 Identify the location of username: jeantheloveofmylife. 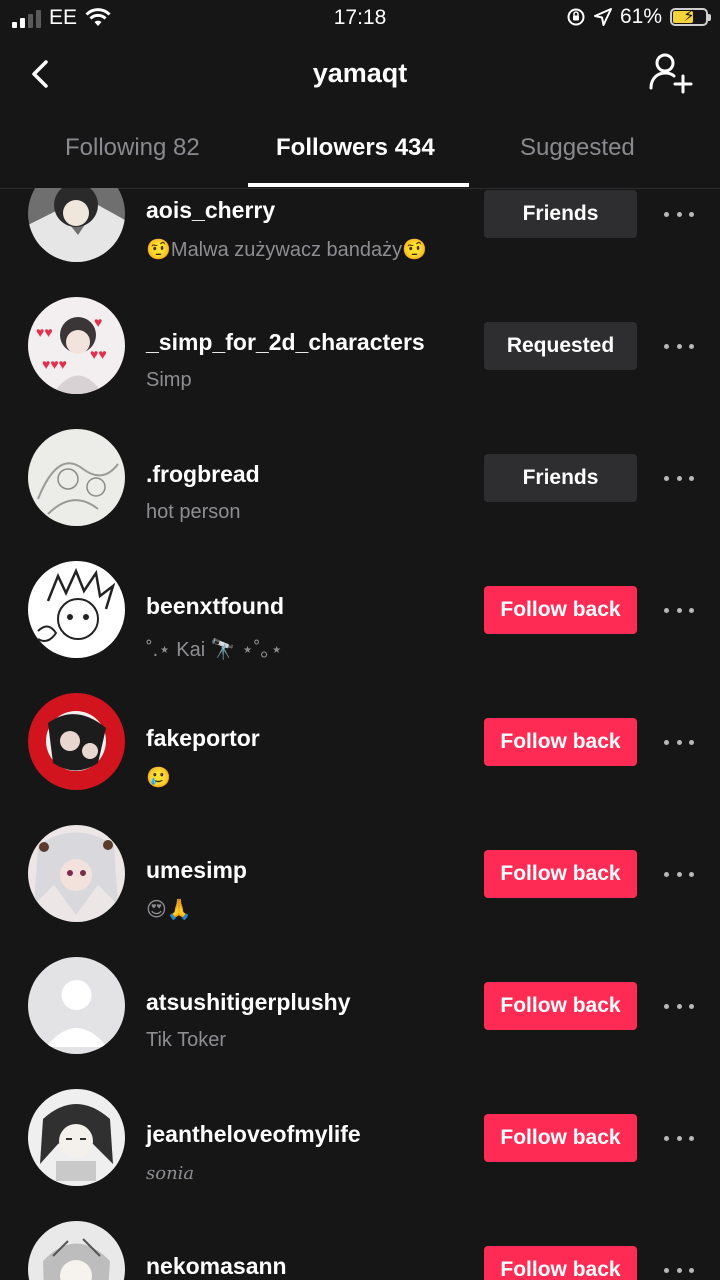
(253, 1134).